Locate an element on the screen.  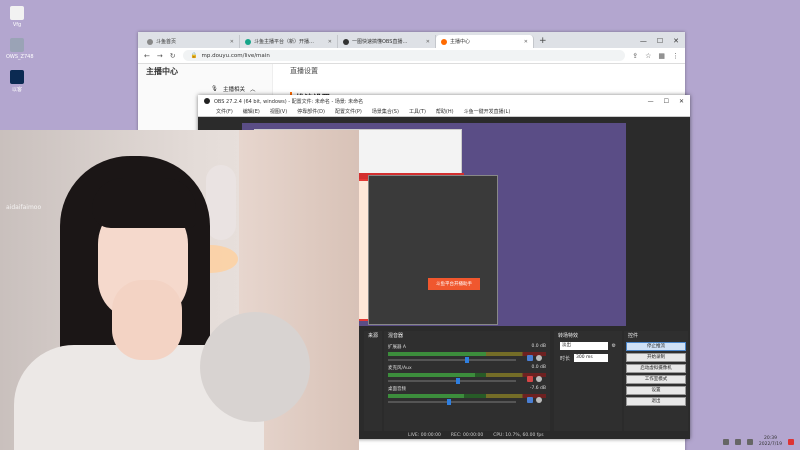
microphone-icon: 🎙 is located at coordinates (214, 89).